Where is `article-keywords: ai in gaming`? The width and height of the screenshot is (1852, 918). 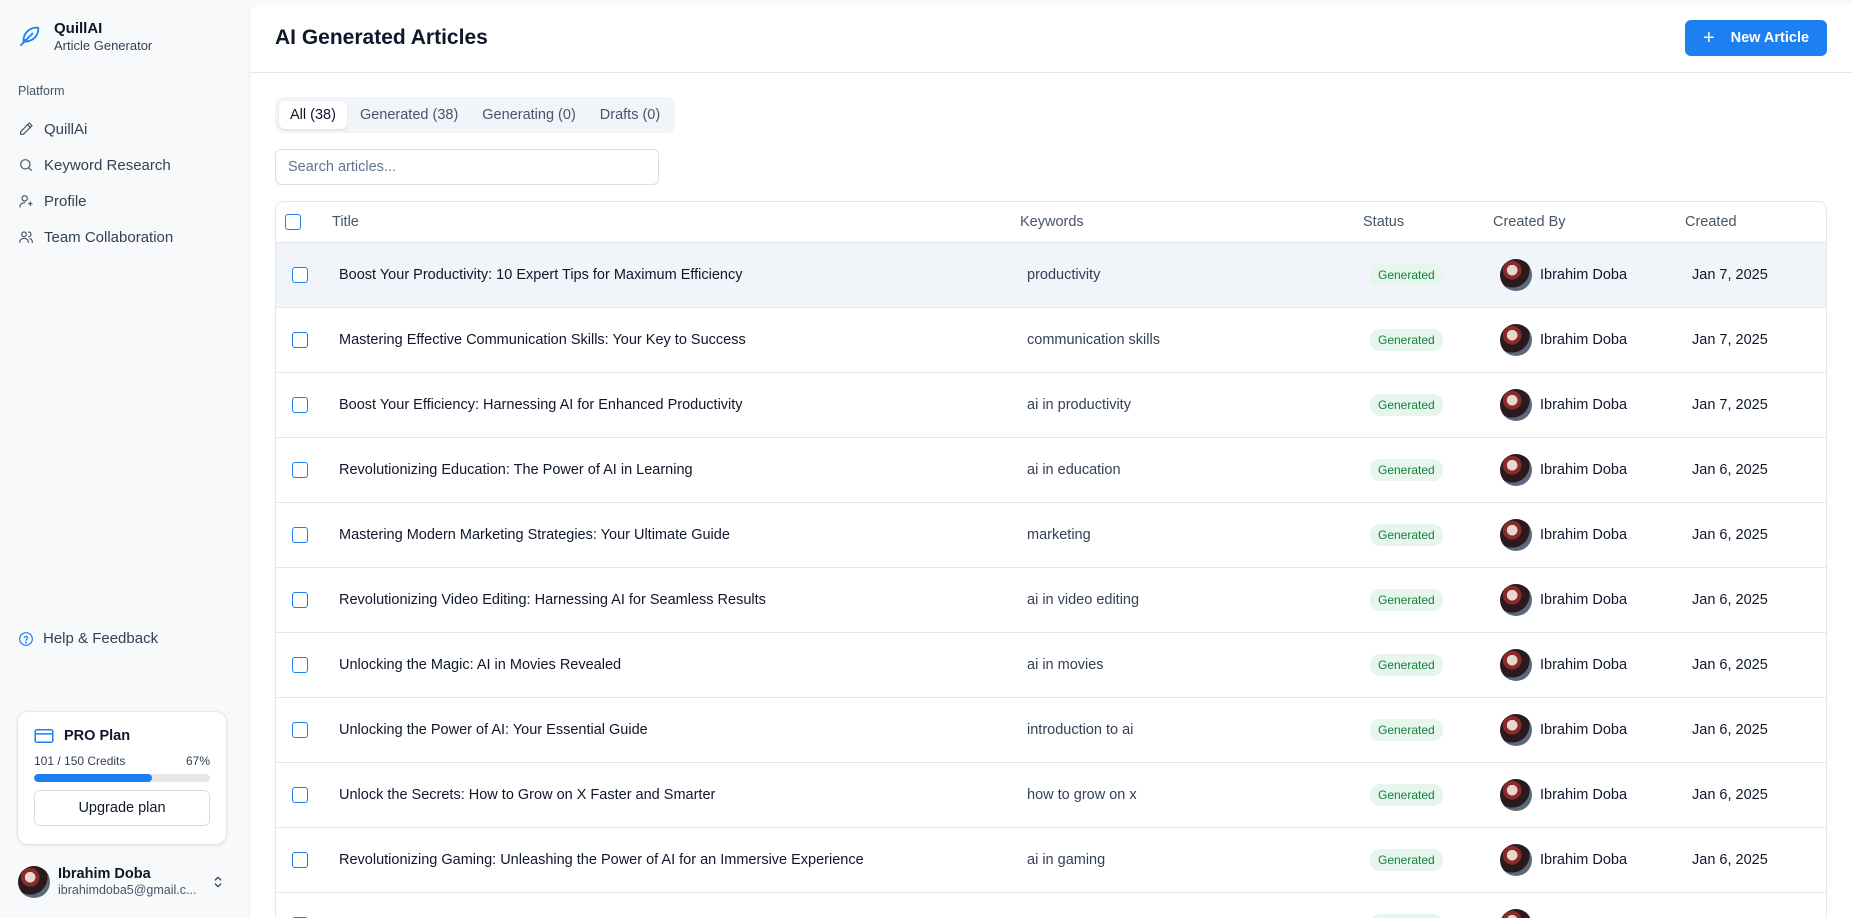 article-keywords: ai in gaming is located at coordinates (1191, 860).